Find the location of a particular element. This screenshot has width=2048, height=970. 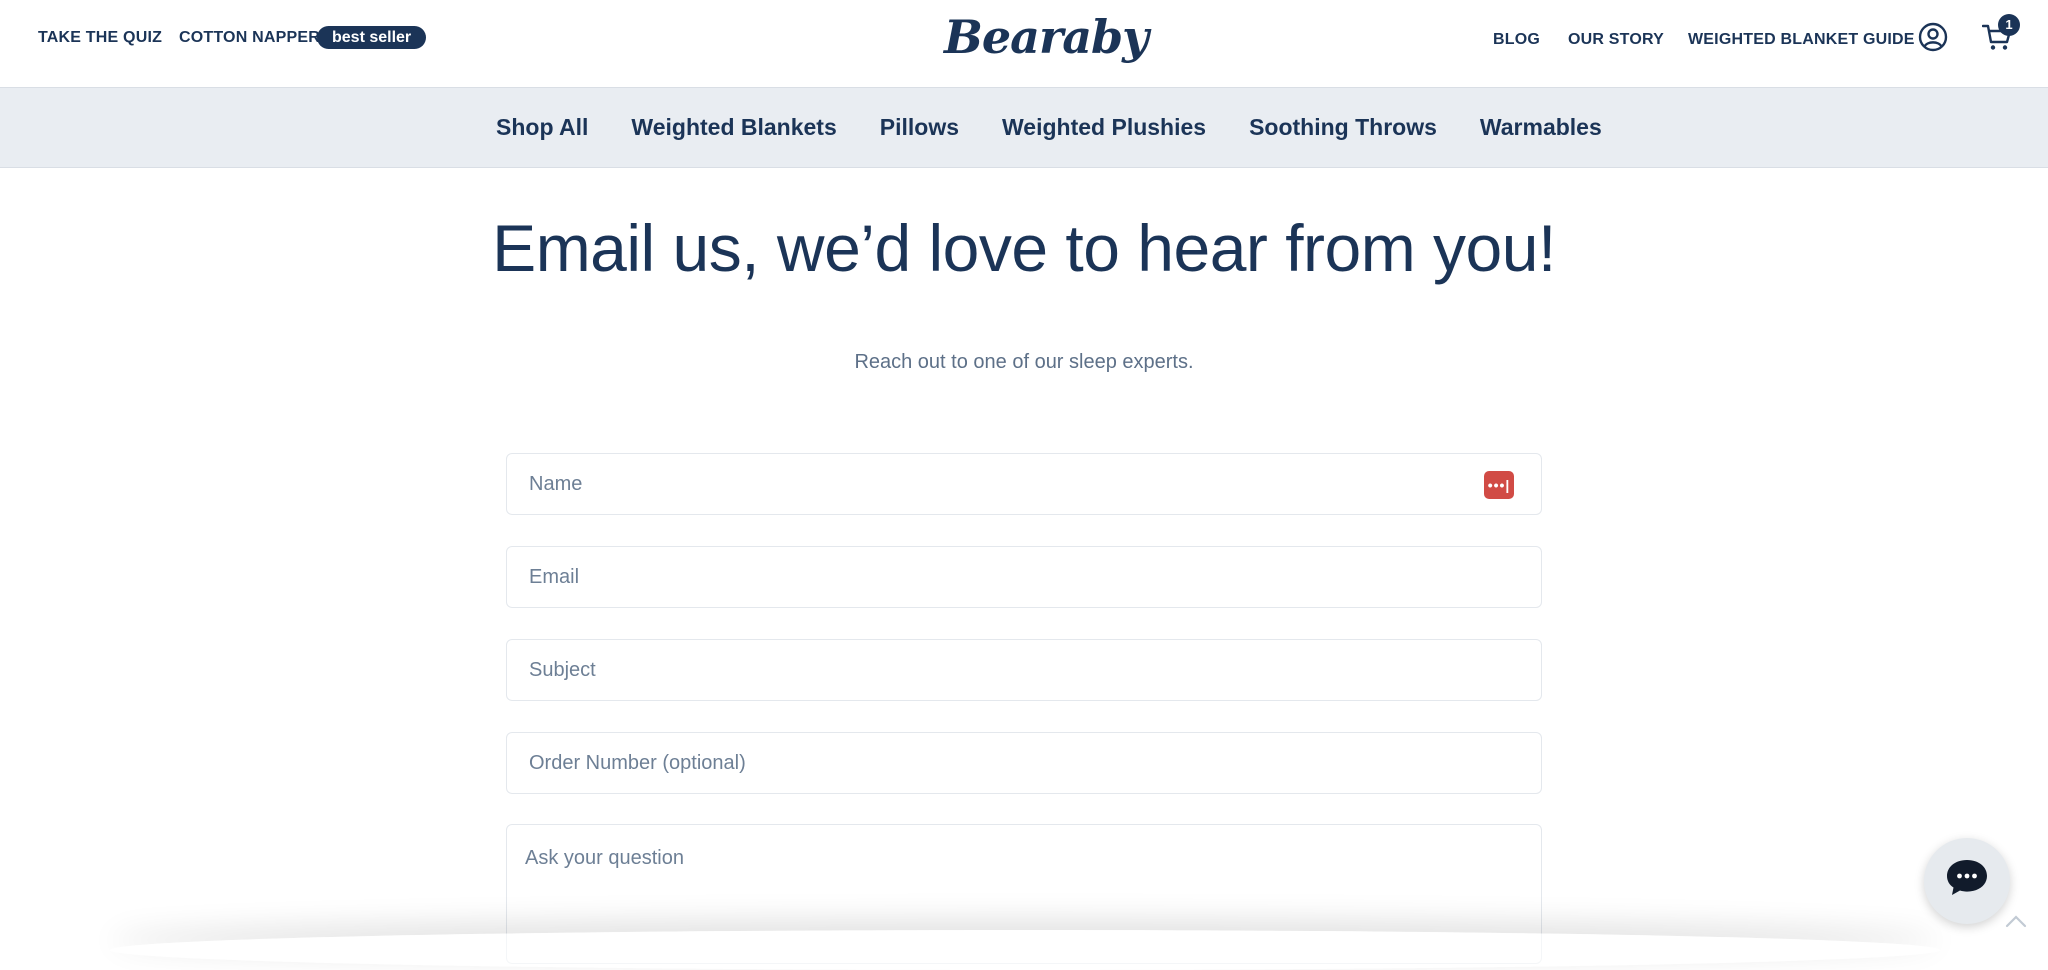

bearaby-logo: Bearaby is located at coordinates (1046, 37).